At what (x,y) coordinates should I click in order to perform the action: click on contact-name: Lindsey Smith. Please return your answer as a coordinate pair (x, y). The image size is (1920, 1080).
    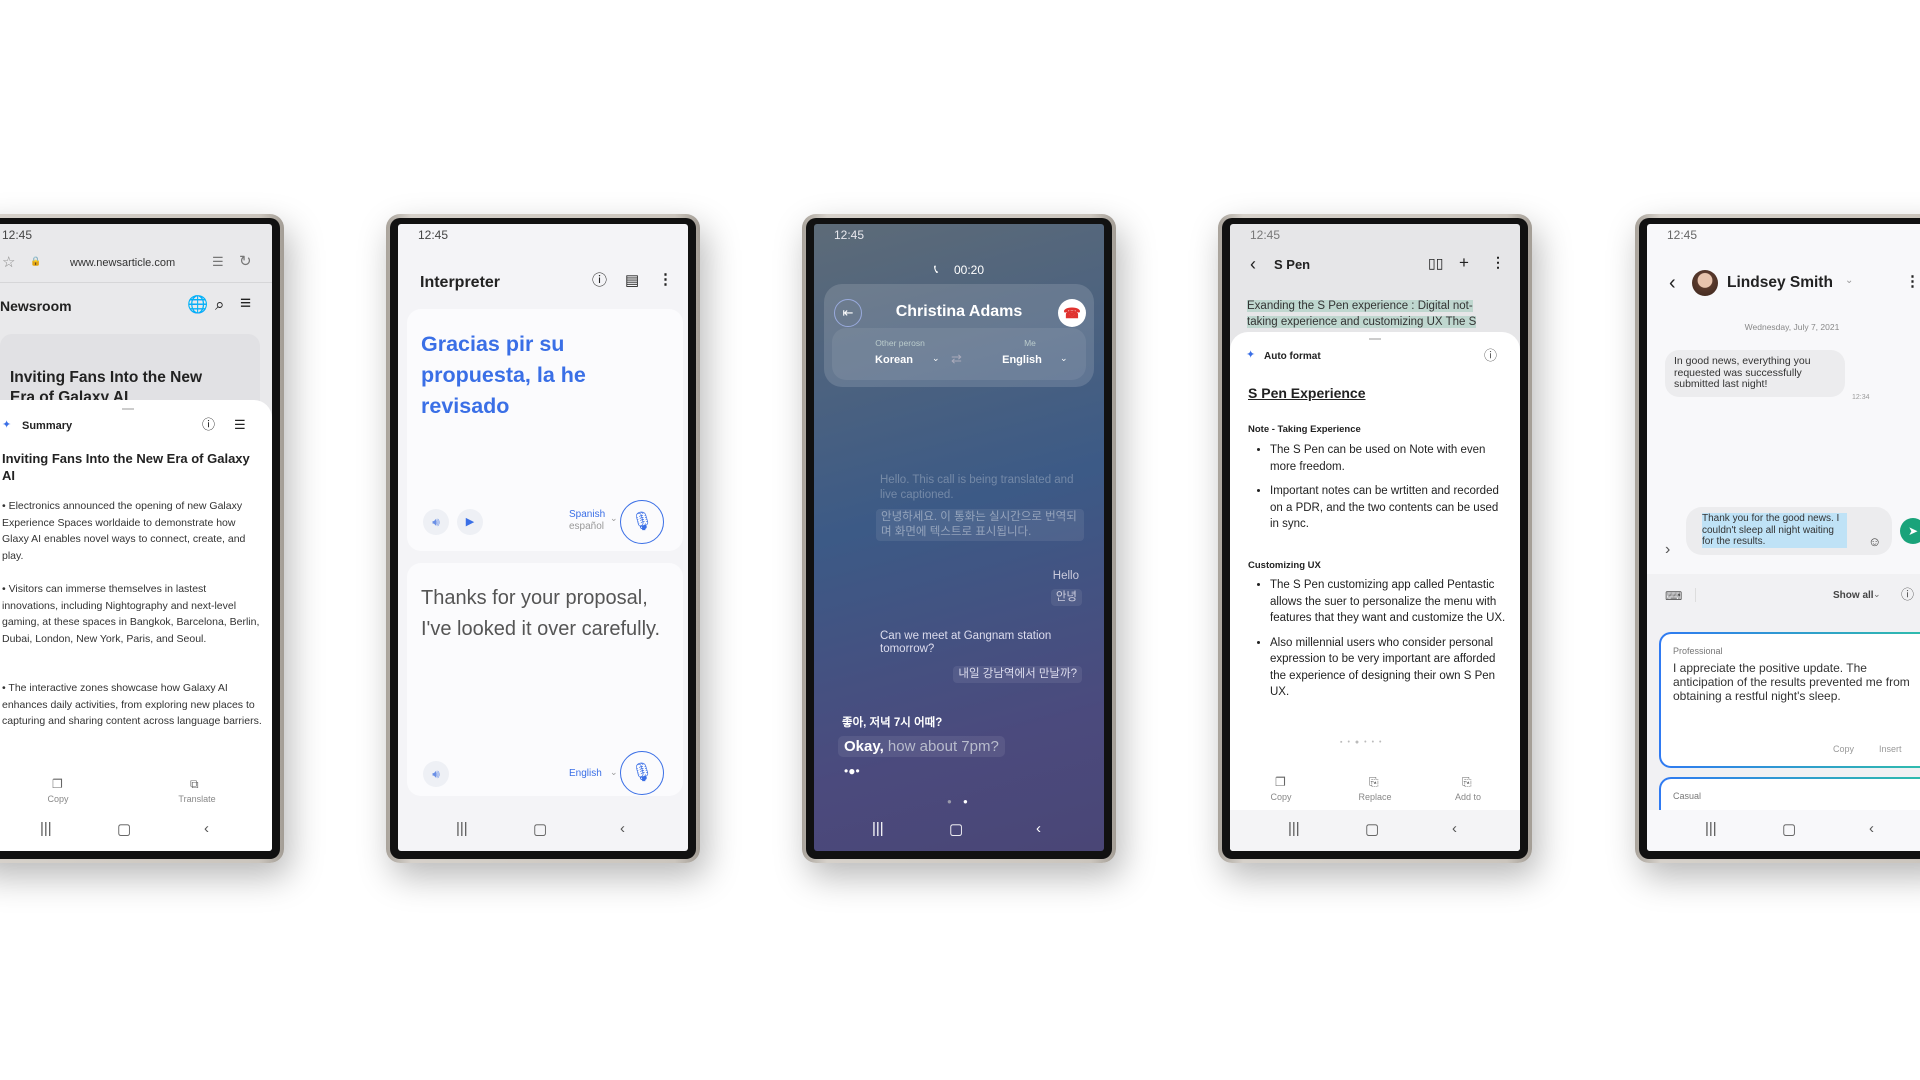
    Looking at the image, I should click on (1780, 283).